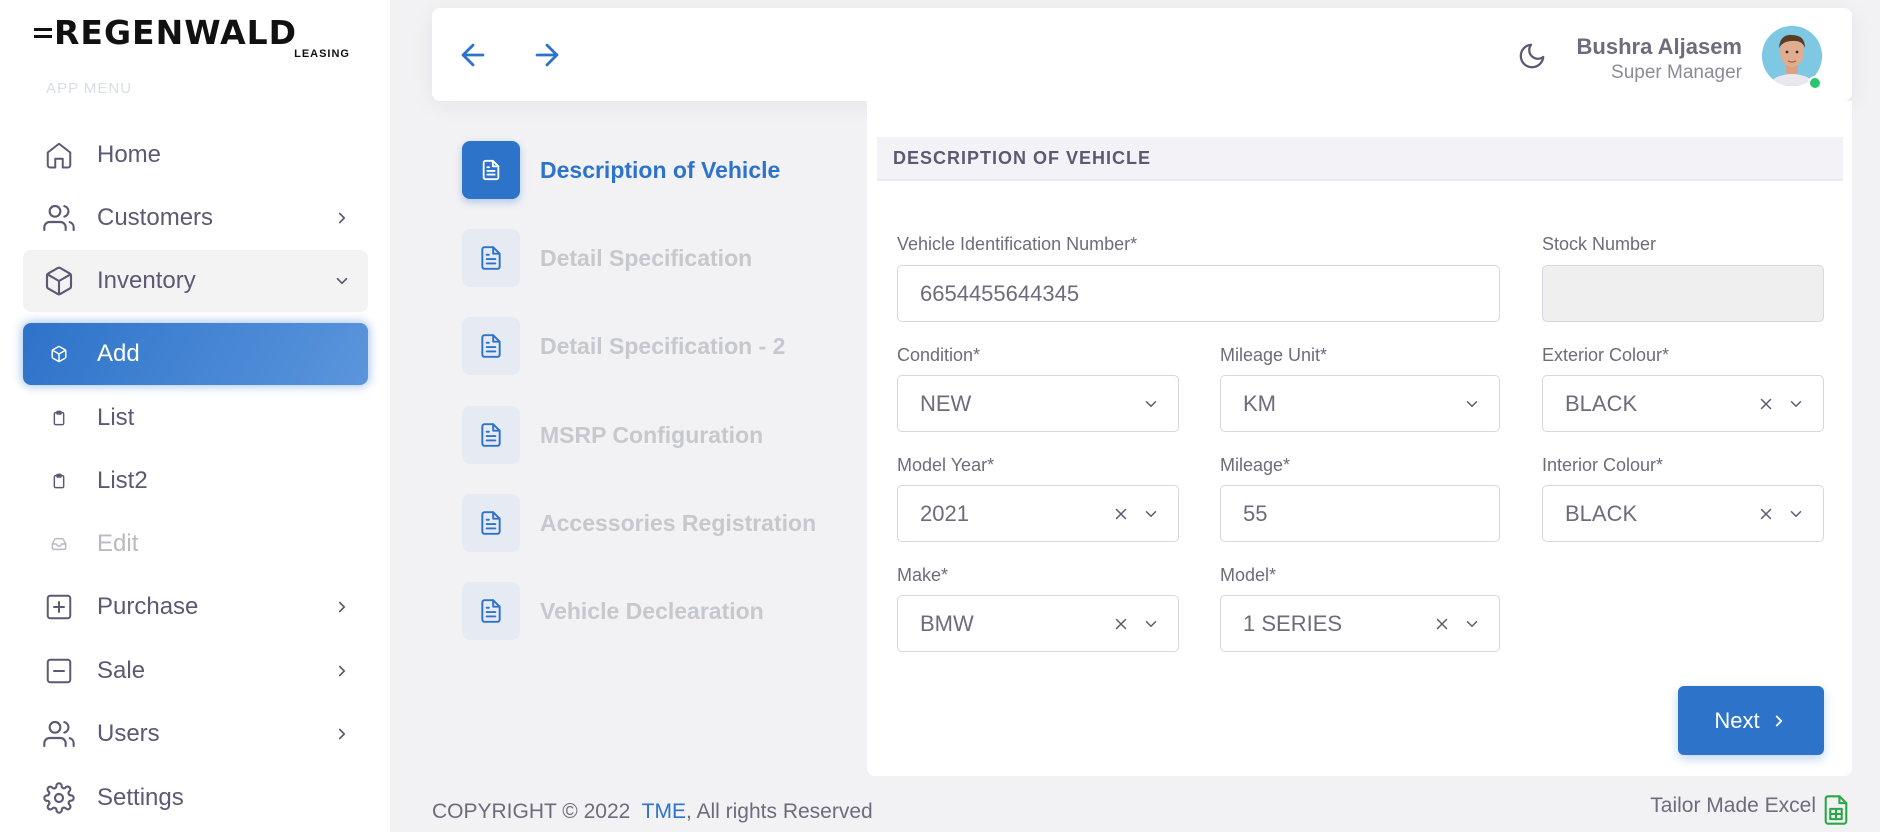 The height and width of the screenshot is (832, 1880). Describe the element at coordinates (621, 170) in the screenshot. I see `step-description-of-vehicle: Description of Vehicle` at that location.